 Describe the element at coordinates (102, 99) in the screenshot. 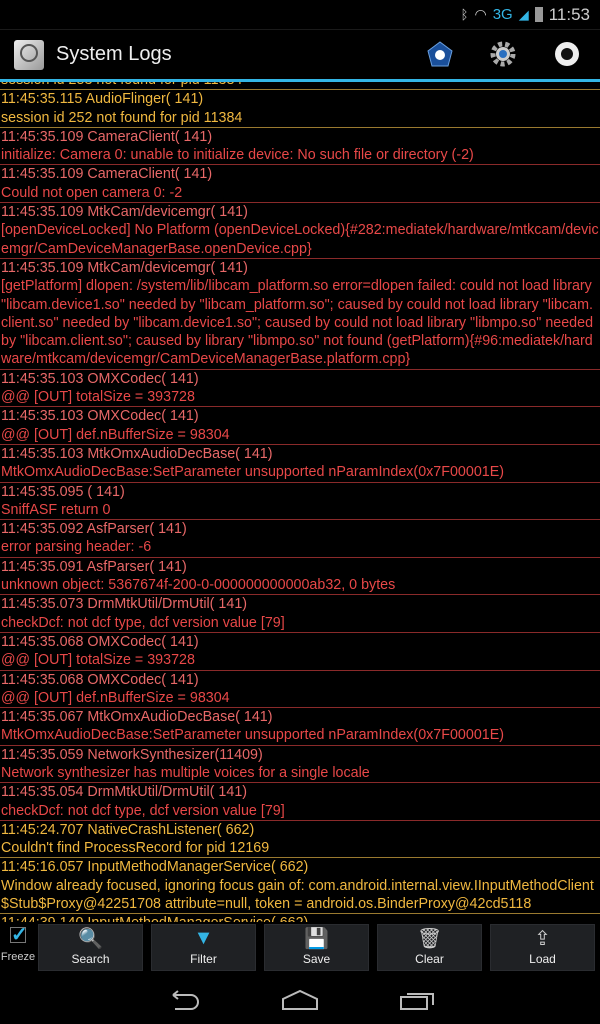

I see `log-entry-header: 11:45:35.115 AudioFlinger( 141)` at that location.